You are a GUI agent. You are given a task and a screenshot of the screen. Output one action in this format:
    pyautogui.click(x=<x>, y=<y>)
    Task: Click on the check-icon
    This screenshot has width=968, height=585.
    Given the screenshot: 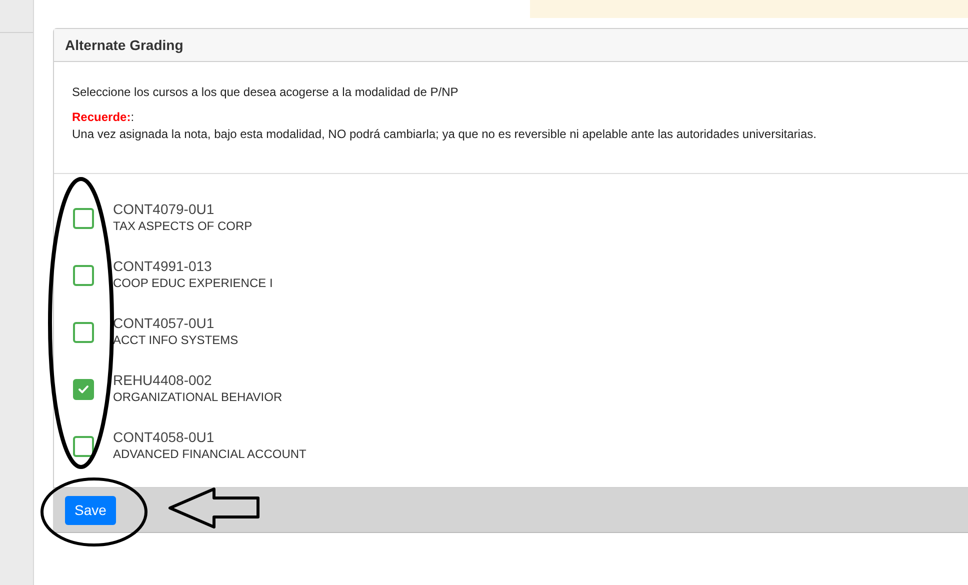 What is the action you would take?
    pyautogui.click(x=83, y=389)
    